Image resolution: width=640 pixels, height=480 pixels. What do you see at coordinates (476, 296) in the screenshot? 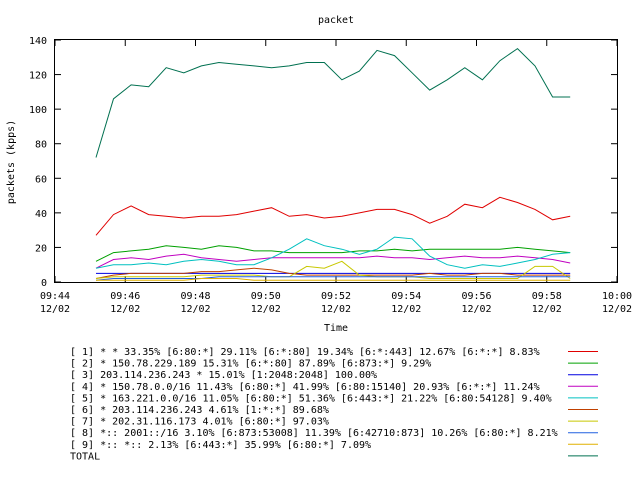
I see `x-tick-time-label: 09:56` at bounding box center [476, 296].